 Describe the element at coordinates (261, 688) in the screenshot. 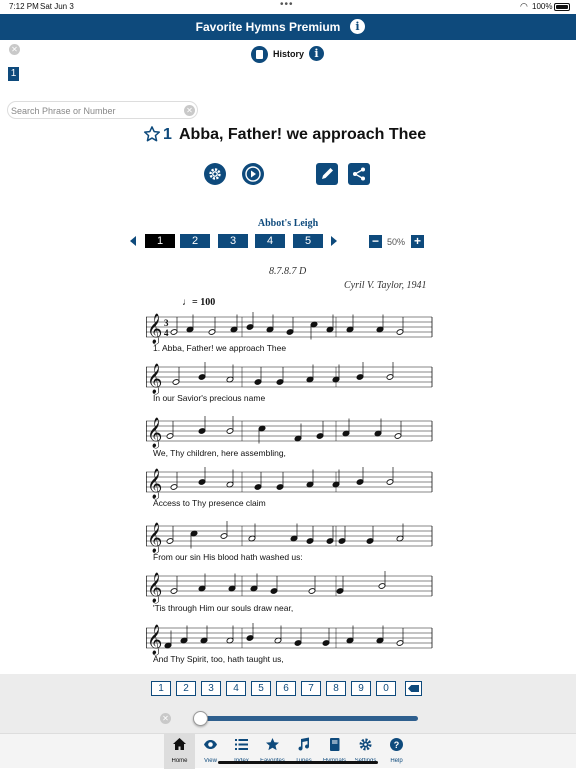

I see `keypad-button-5: 5` at that location.